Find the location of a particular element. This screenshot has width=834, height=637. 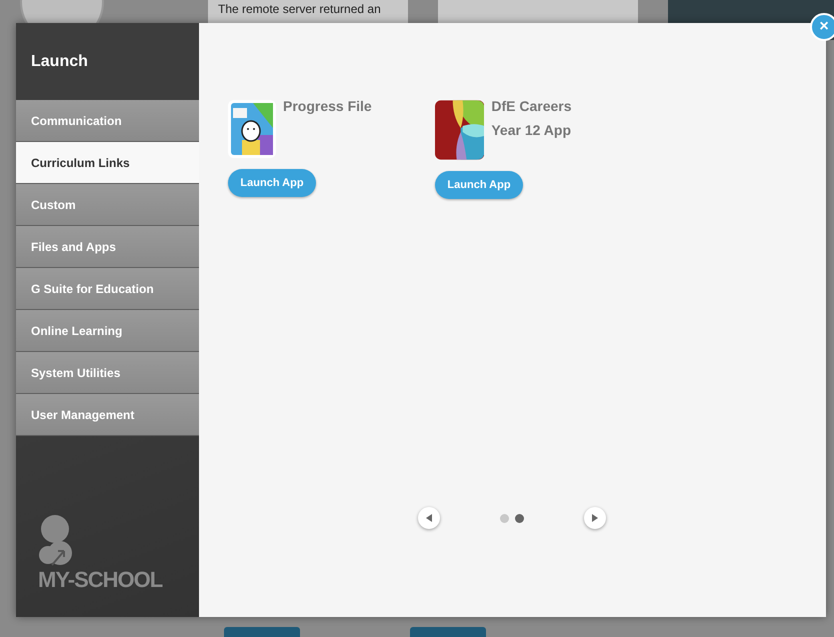

sidebar-title: Launch is located at coordinates (107, 61).